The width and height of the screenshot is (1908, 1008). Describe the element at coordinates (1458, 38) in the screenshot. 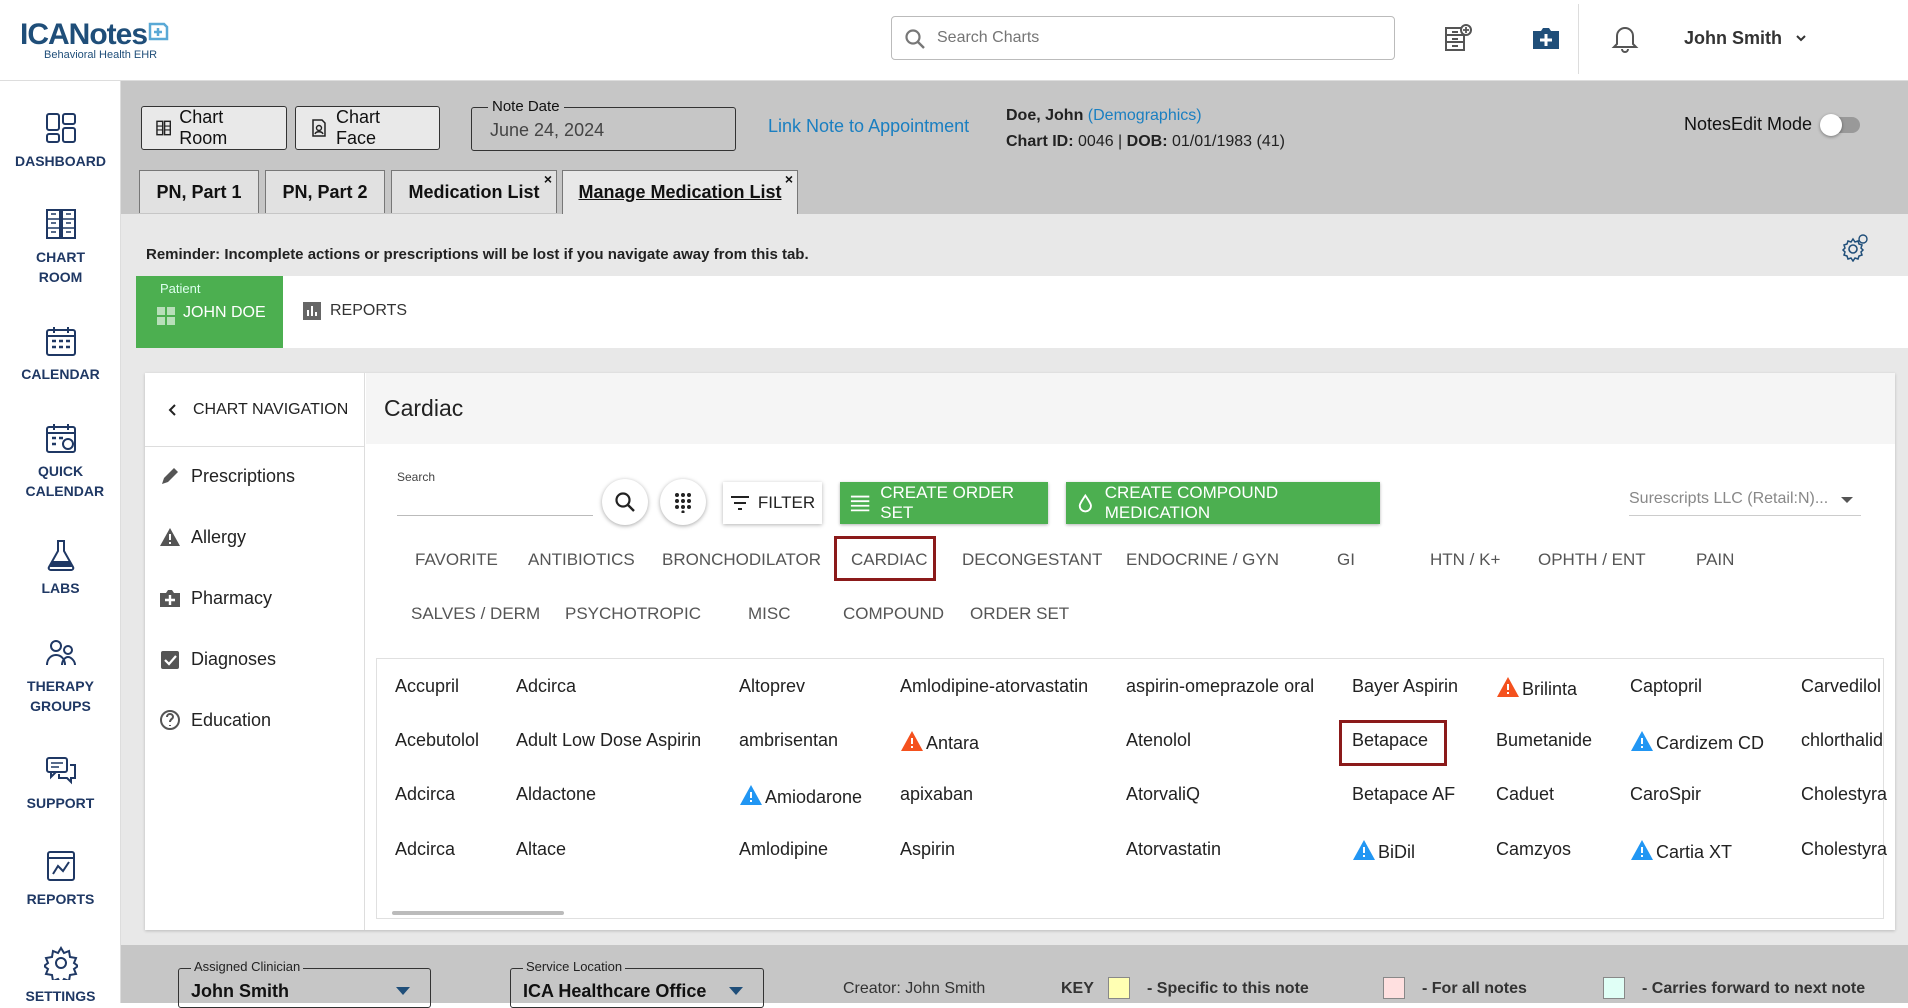

I see `chart-cabinet-add-icon` at that location.